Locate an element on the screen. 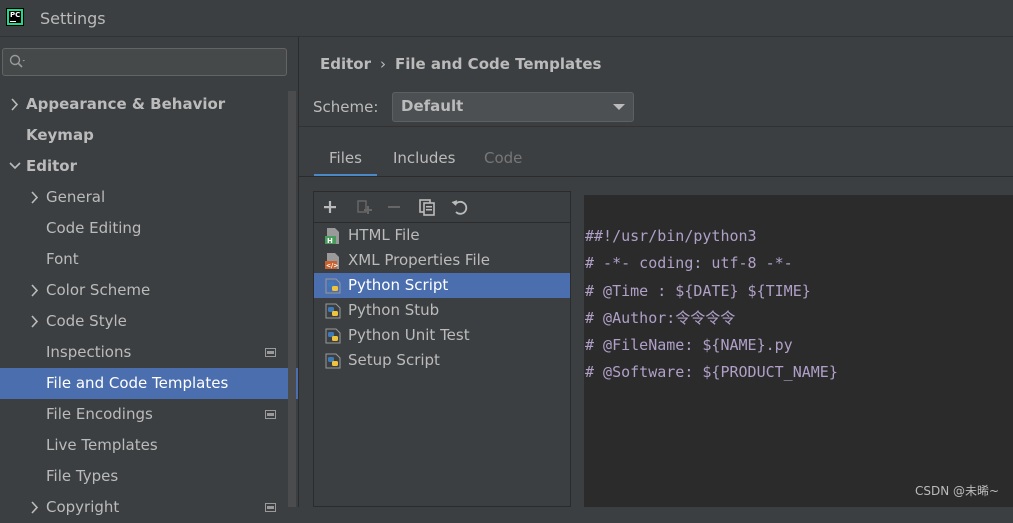  list-item: Python Script is located at coordinates (442, 285).